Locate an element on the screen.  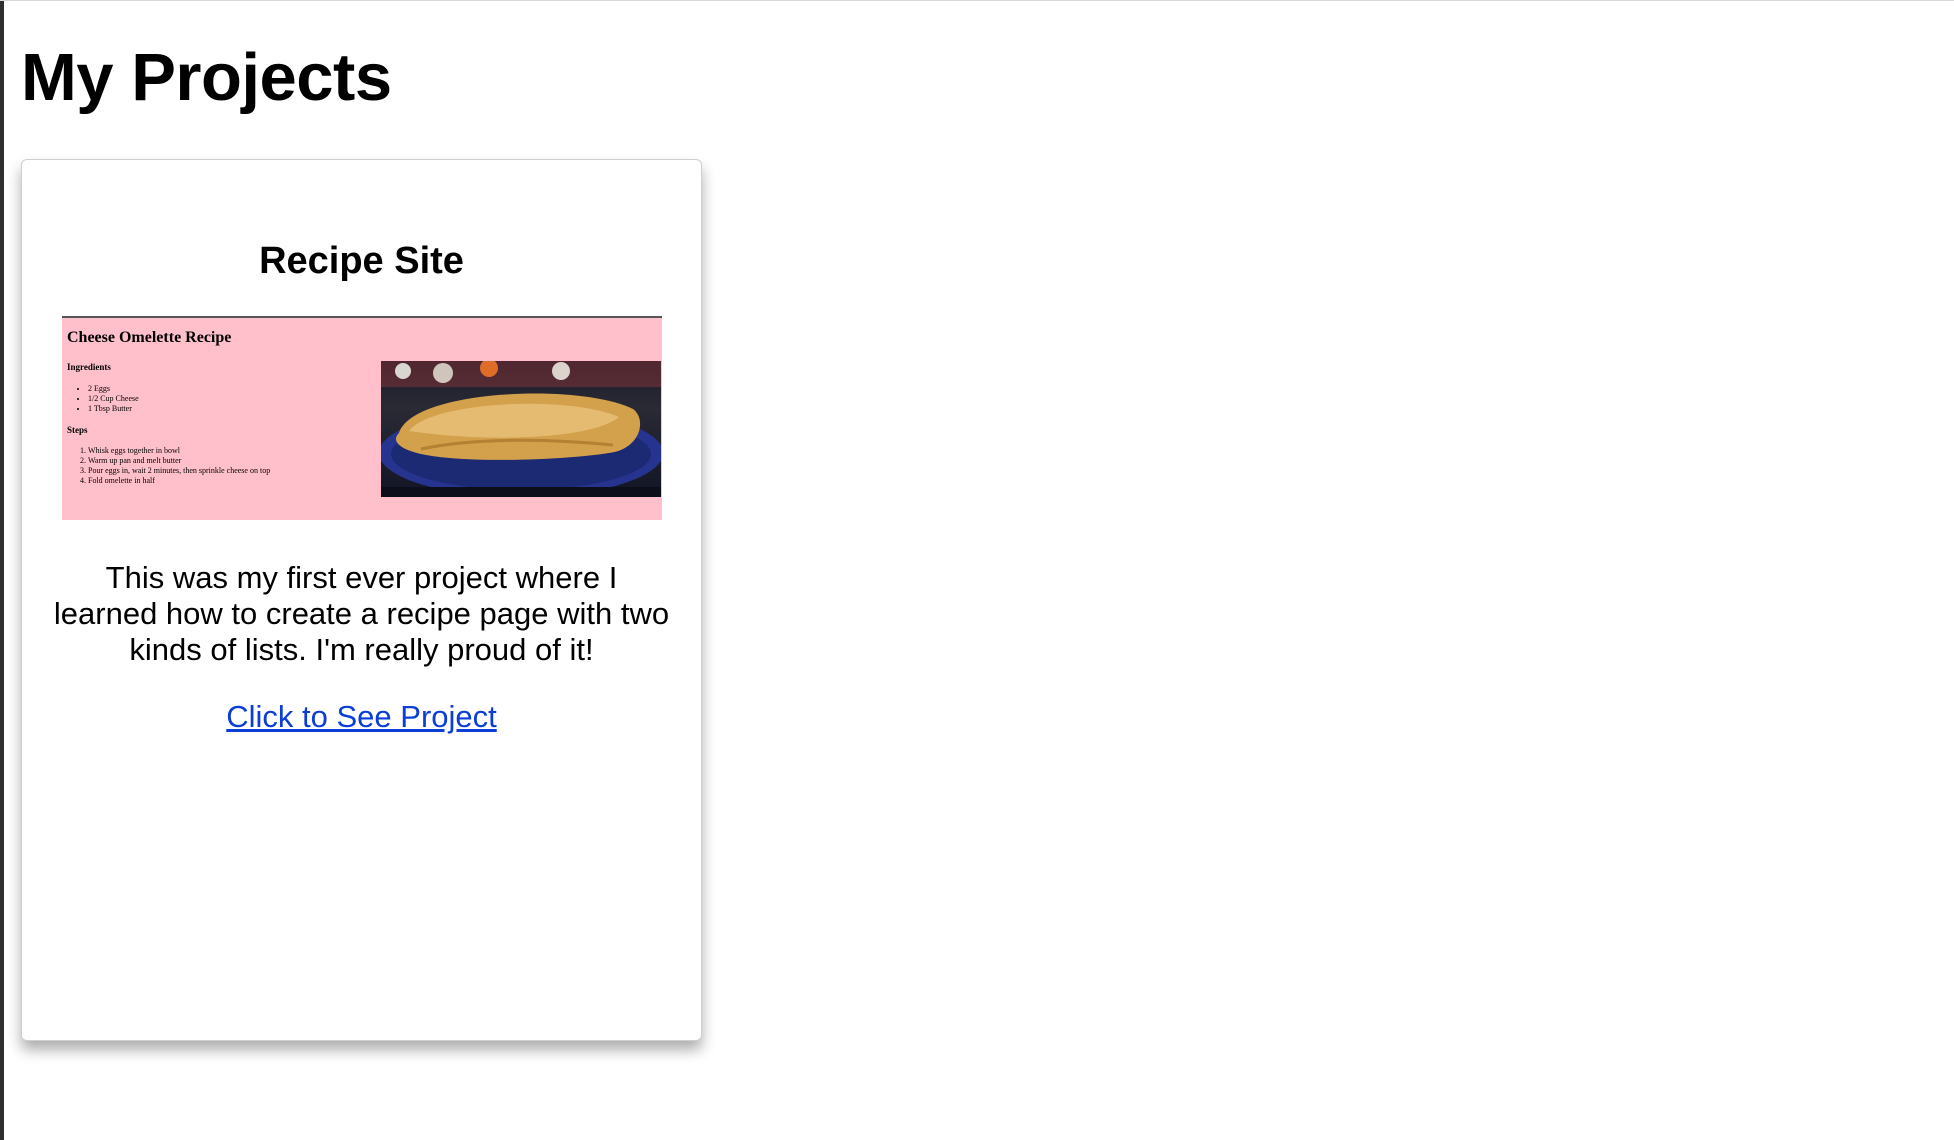
window-left-edge is located at coordinates (2, 570).